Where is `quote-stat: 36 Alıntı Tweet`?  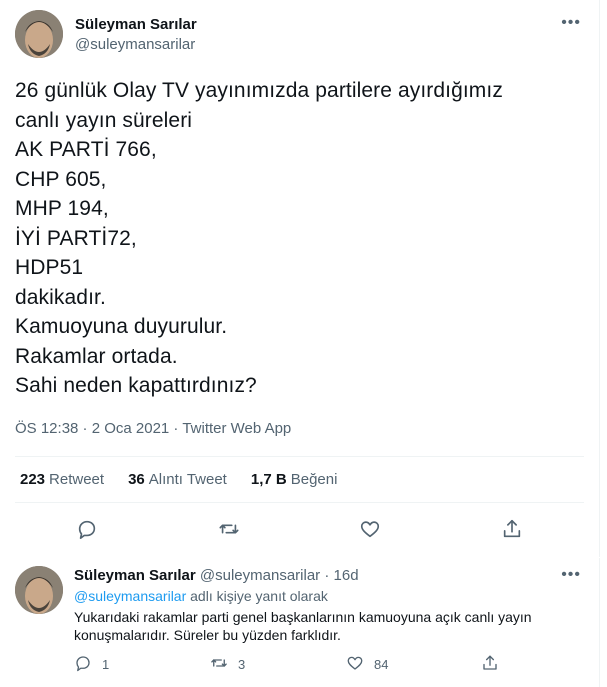
quote-stat: 36 Alıntı Tweet is located at coordinates (177, 479).